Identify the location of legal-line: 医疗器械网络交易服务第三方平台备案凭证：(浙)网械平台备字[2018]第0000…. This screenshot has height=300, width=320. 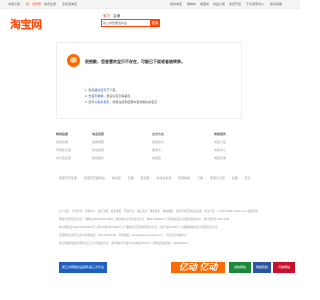
(123, 243).